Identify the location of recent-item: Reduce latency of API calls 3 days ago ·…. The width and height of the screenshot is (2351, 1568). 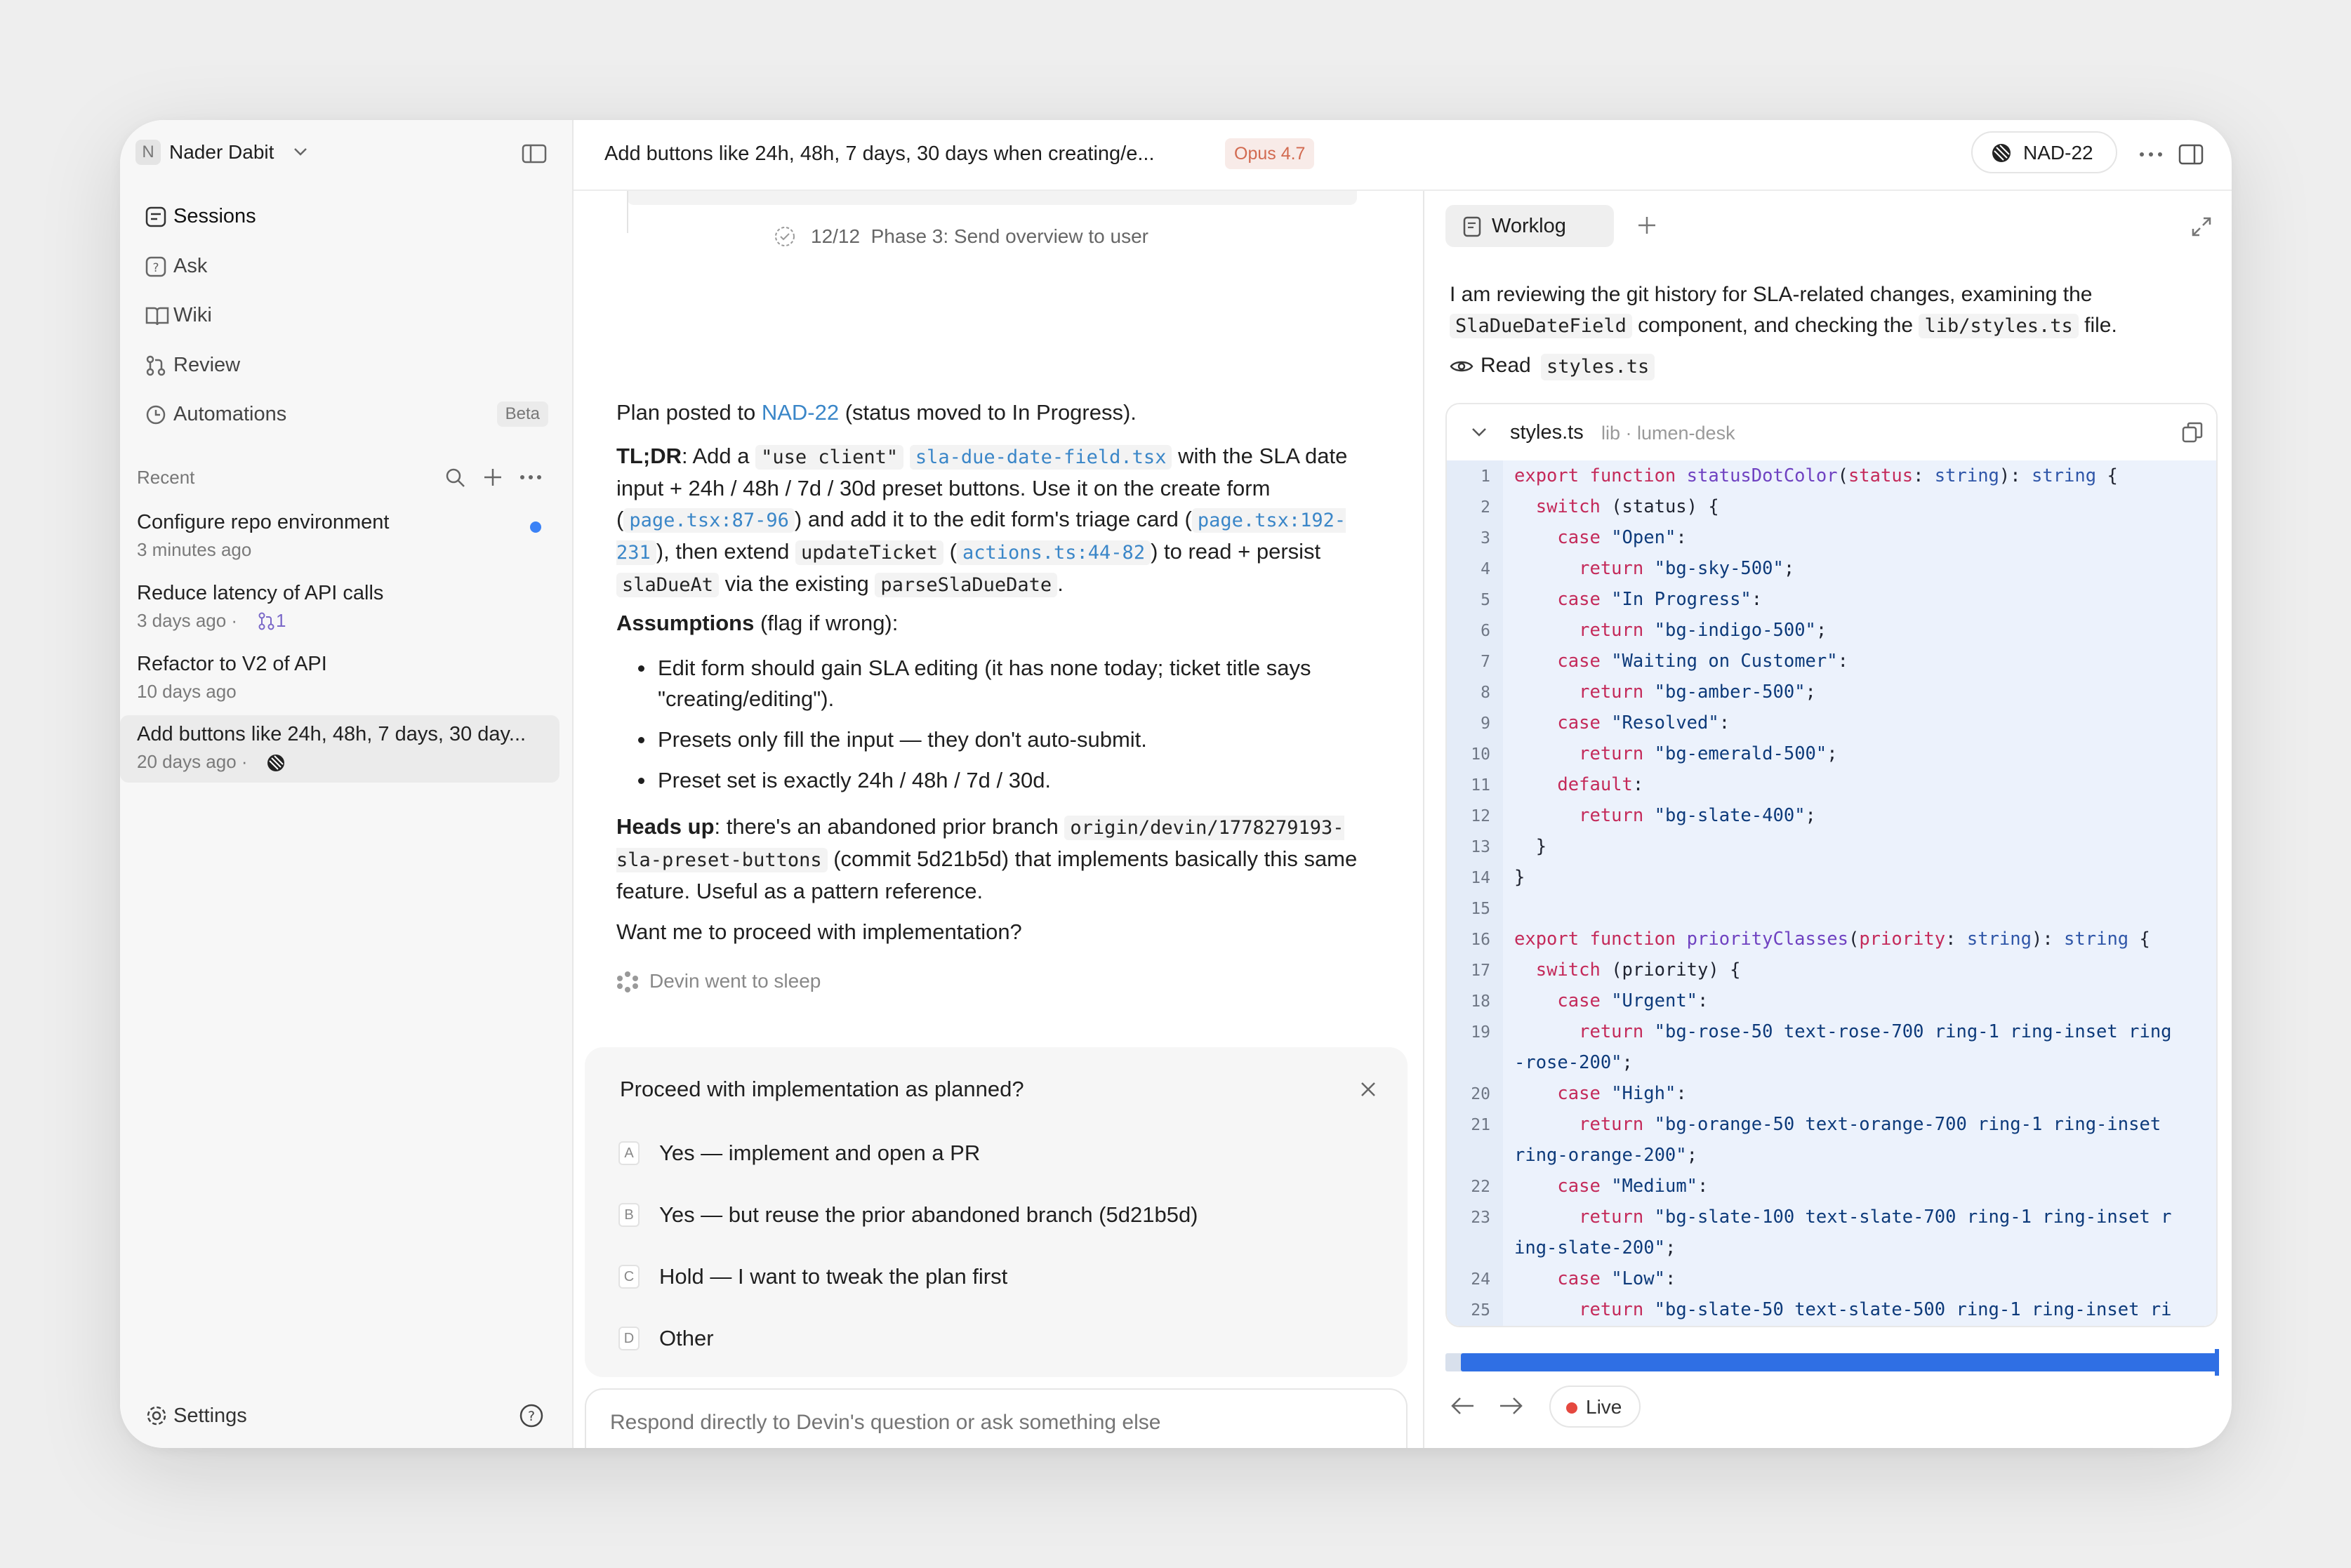
(339, 610).